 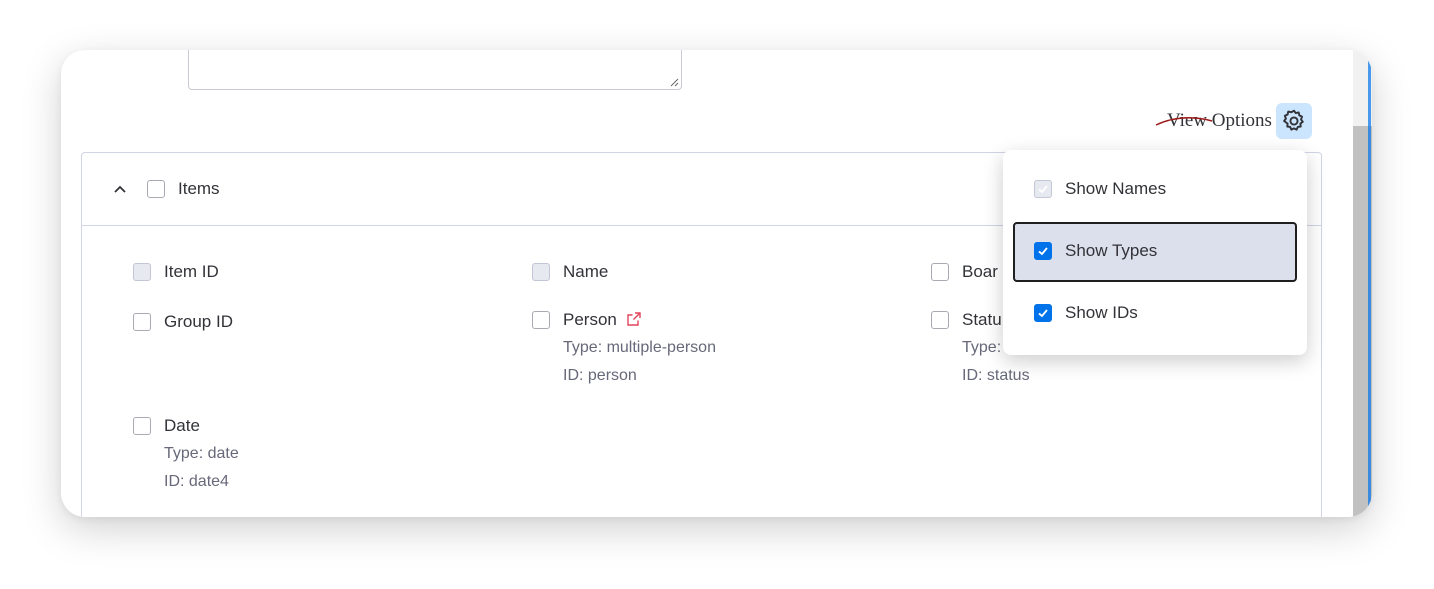 I want to click on option-label: Show Types, so click(x=1111, y=250).